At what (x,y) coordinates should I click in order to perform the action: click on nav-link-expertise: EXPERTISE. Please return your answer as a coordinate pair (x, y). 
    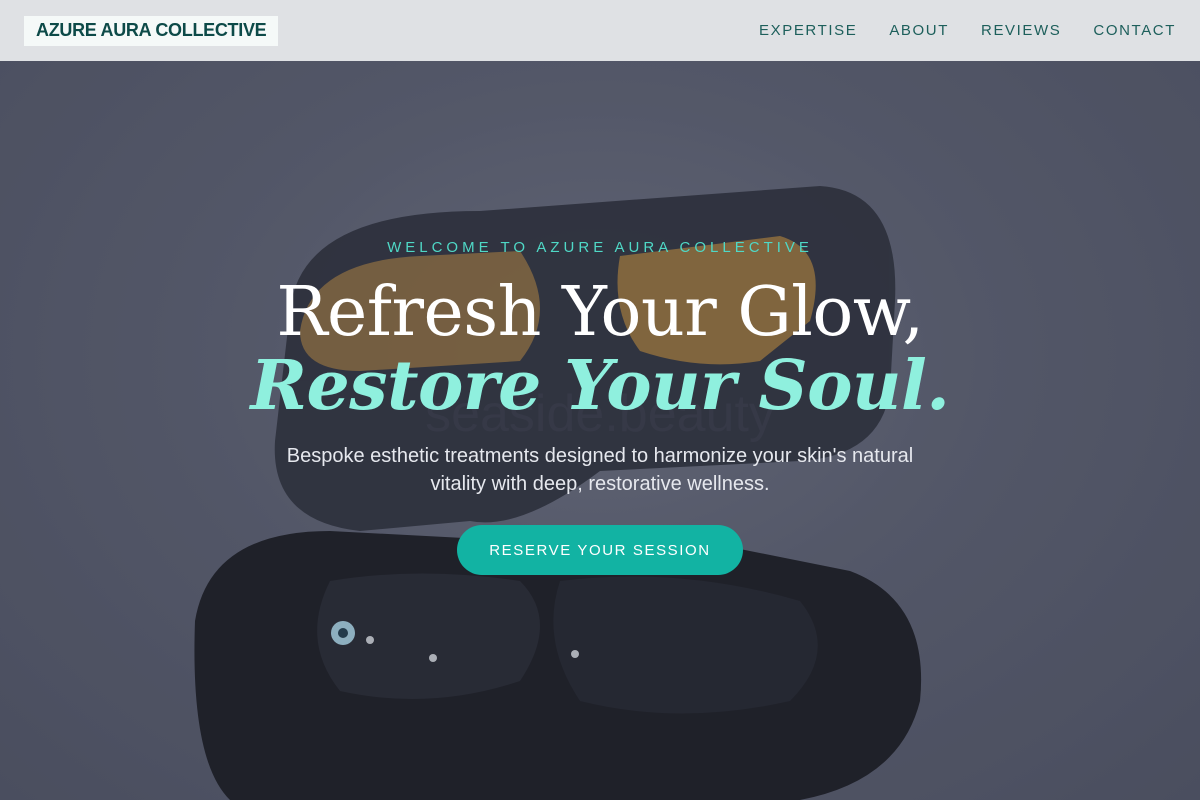
    Looking at the image, I should click on (808, 30).